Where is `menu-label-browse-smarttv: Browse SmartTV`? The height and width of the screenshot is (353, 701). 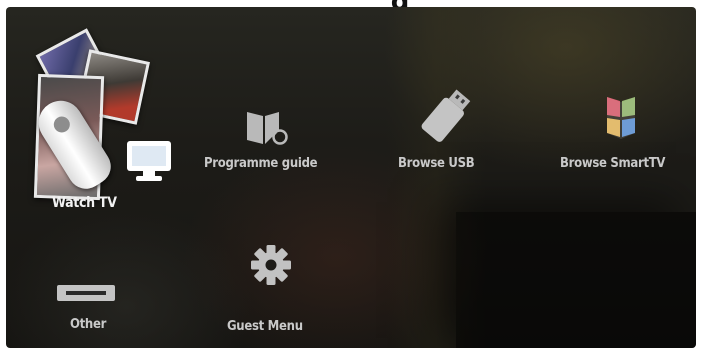 menu-label-browse-smarttv: Browse SmartTV is located at coordinates (613, 163).